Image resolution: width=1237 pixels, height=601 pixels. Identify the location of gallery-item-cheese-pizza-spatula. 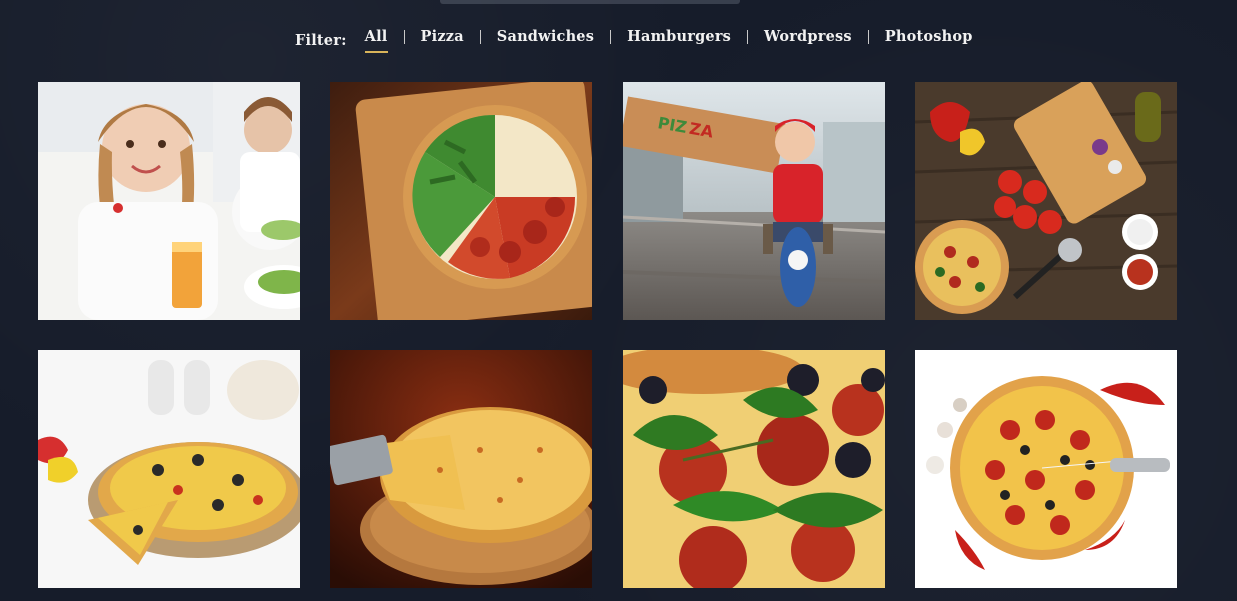
(461, 469).